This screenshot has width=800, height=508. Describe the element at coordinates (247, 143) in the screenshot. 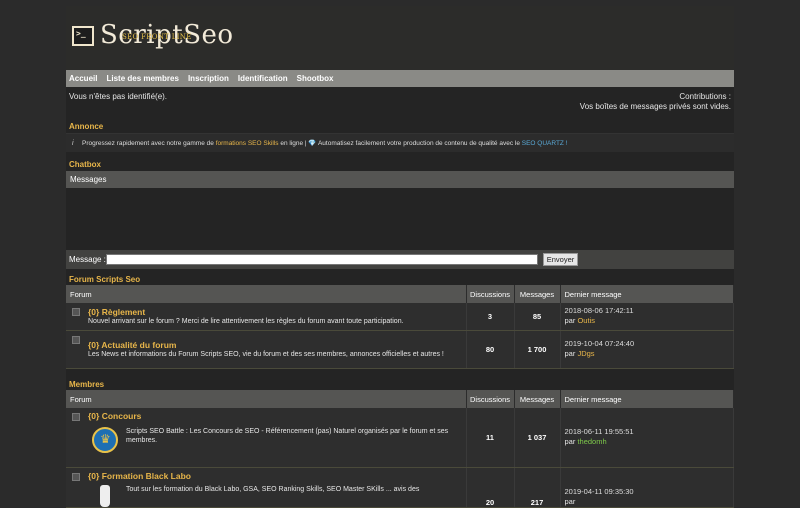

I see `link-formations-seo-skills: formations SEO Skills` at that location.